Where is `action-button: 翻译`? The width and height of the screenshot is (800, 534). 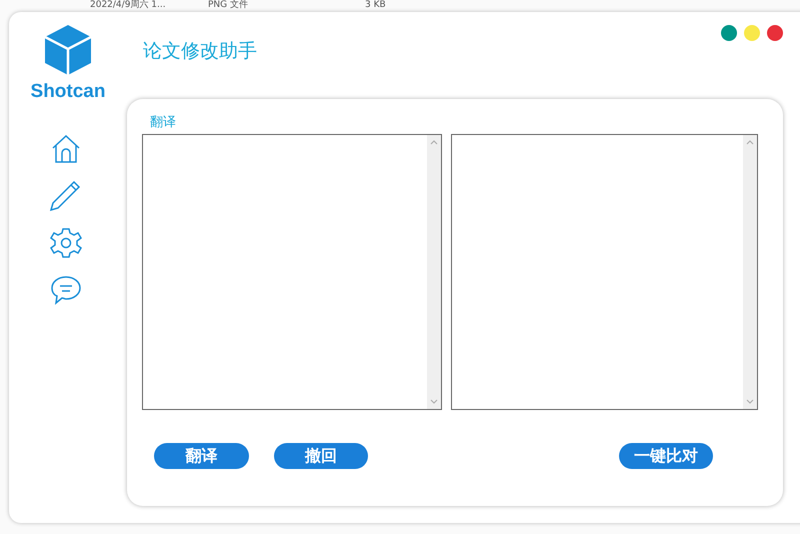 action-button: 翻译 is located at coordinates (201, 456).